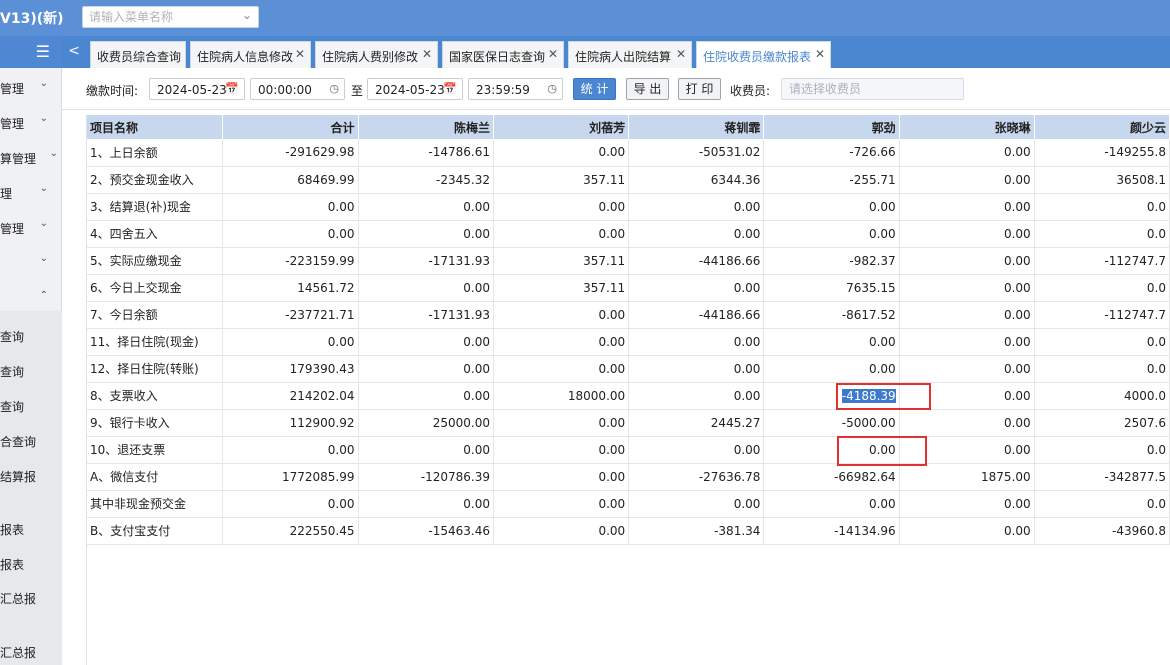  Describe the element at coordinates (290, 477) in the screenshot. I see `value-cell: 1772085.99` at that location.